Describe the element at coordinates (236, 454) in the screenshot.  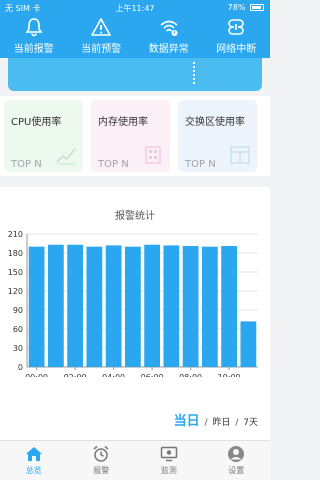
I see `user-icon` at that location.